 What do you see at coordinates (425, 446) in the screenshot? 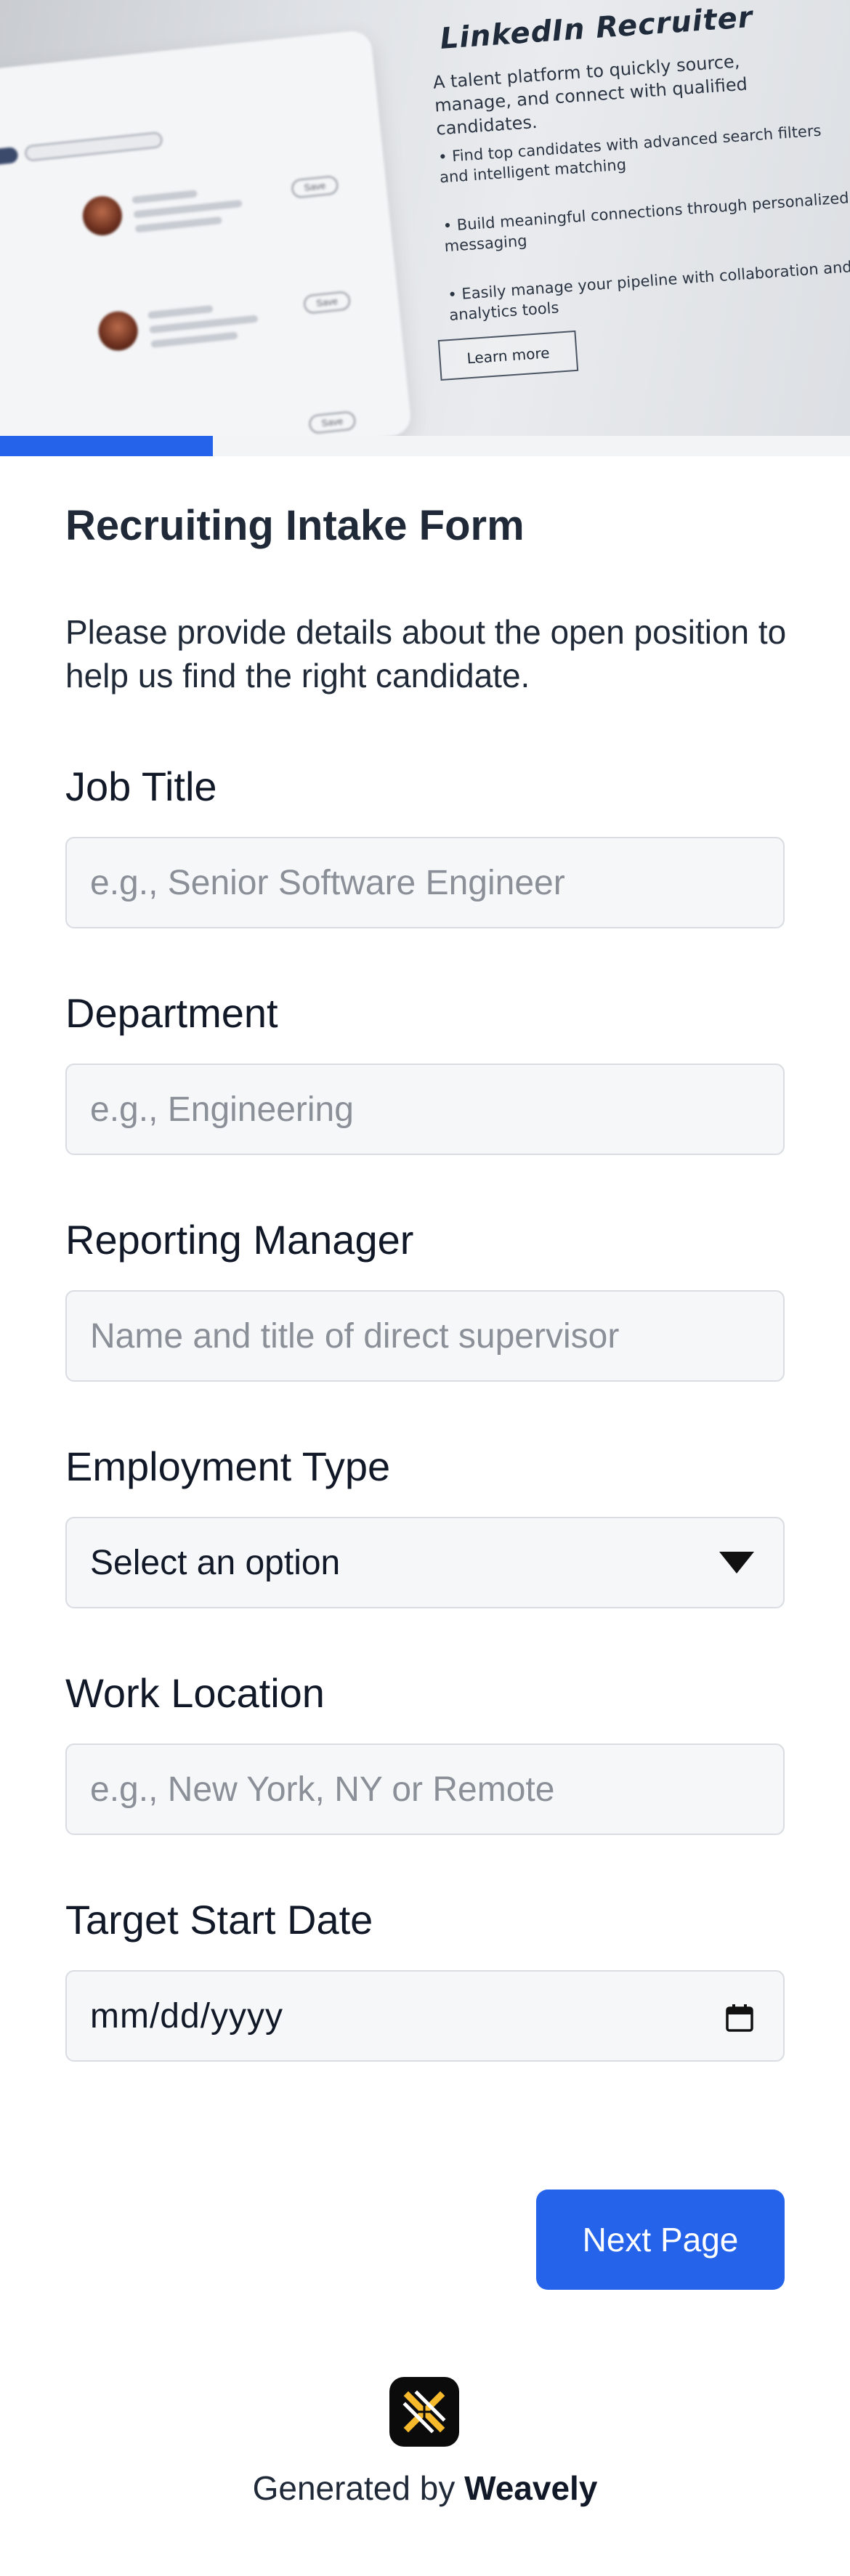
I see `progress-bar` at bounding box center [425, 446].